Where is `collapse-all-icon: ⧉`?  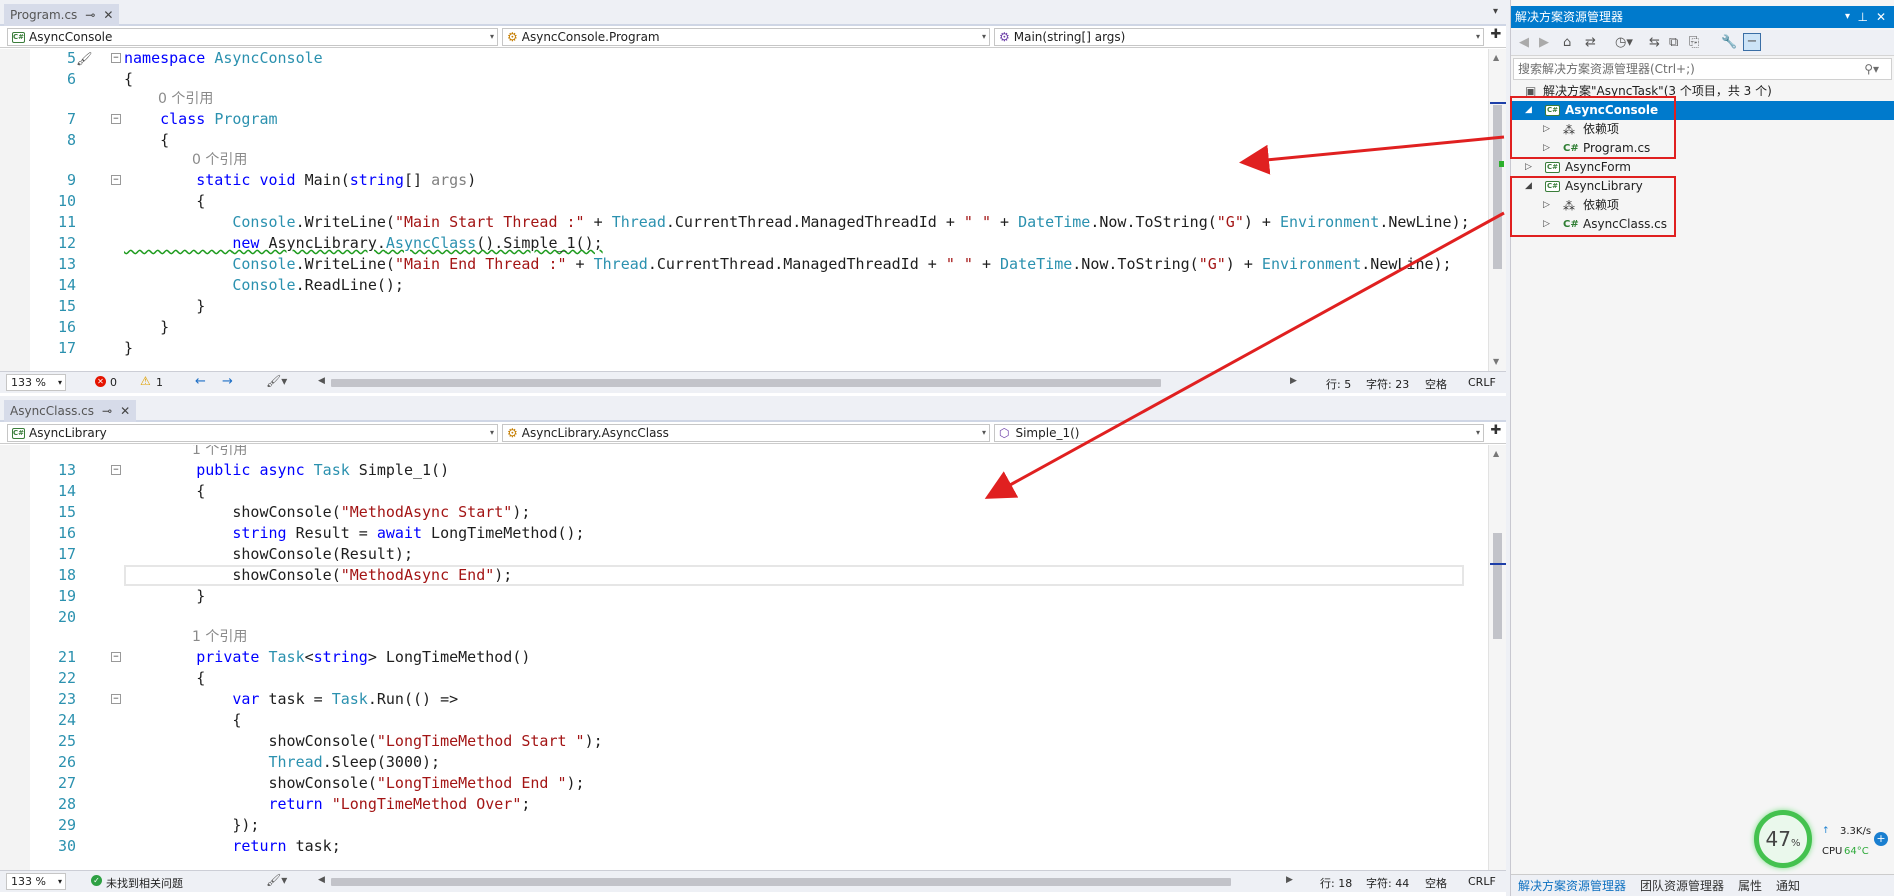 collapse-all-icon: ⧉ is located at coordinates (1673, 42).